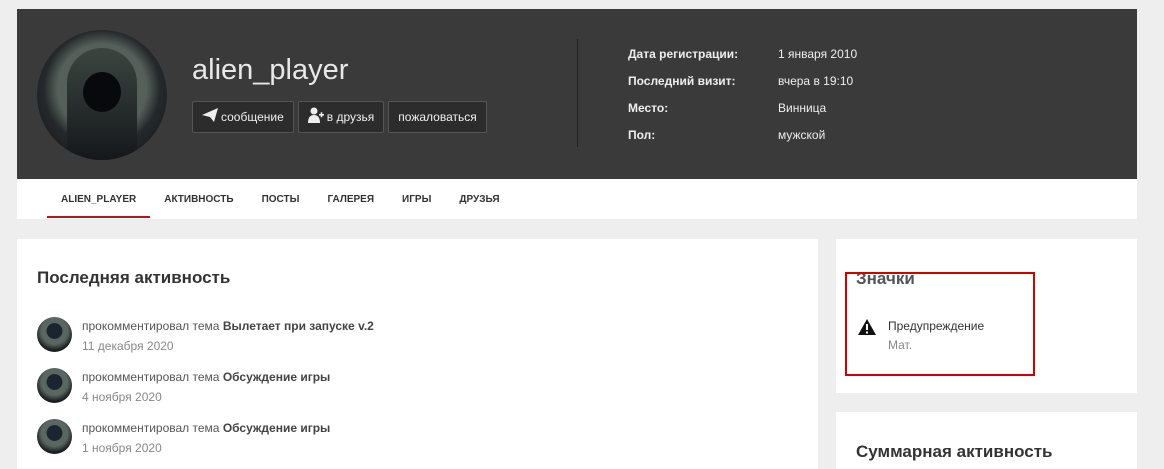 The image size is (1164, 469). I want to click on info-key: Дата регистрации:, so click(683, 53).